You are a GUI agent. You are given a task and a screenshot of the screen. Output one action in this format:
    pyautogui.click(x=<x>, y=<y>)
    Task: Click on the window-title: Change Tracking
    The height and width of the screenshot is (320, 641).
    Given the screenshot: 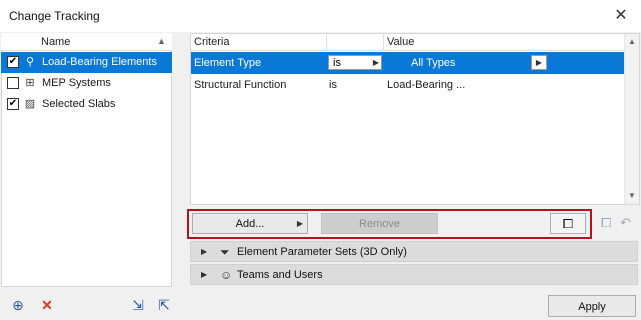 What is the action you would take?
    pyautogui.click(x=54, y=16)
    